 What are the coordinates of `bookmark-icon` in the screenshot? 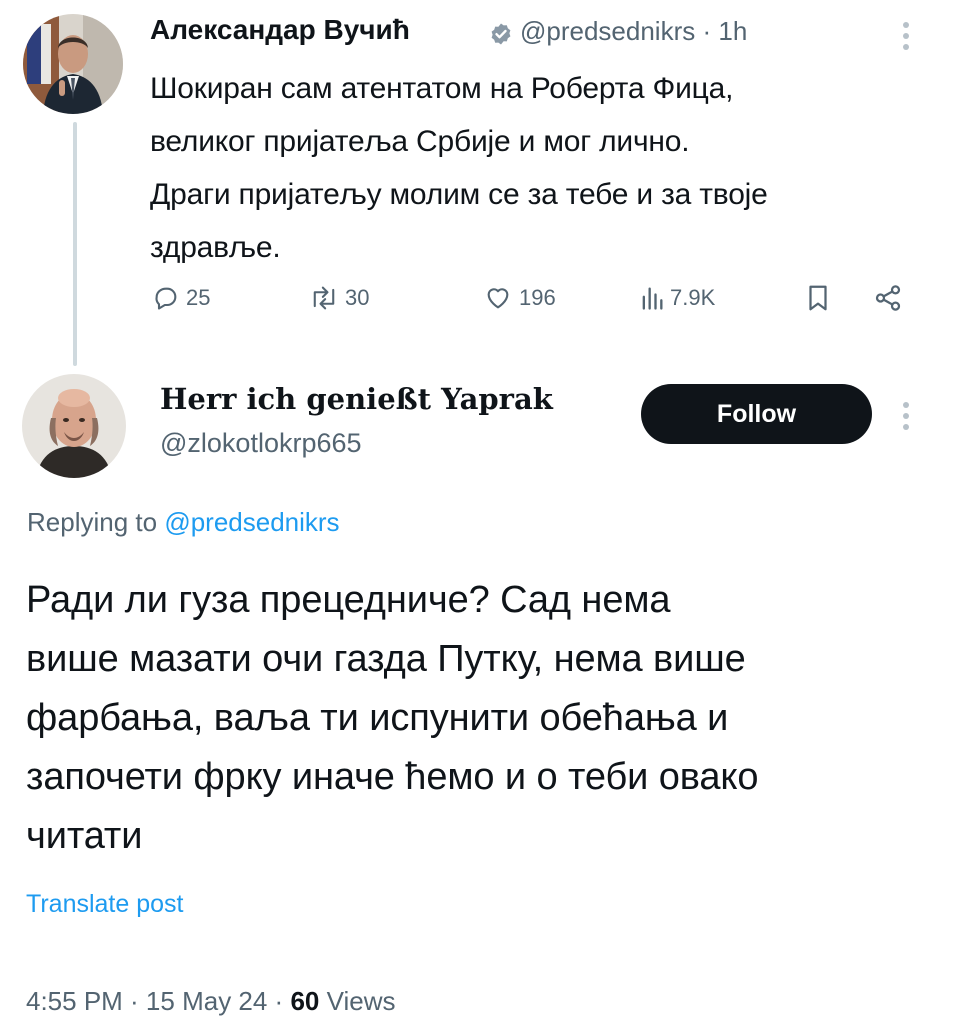 It's located at (818, 298).